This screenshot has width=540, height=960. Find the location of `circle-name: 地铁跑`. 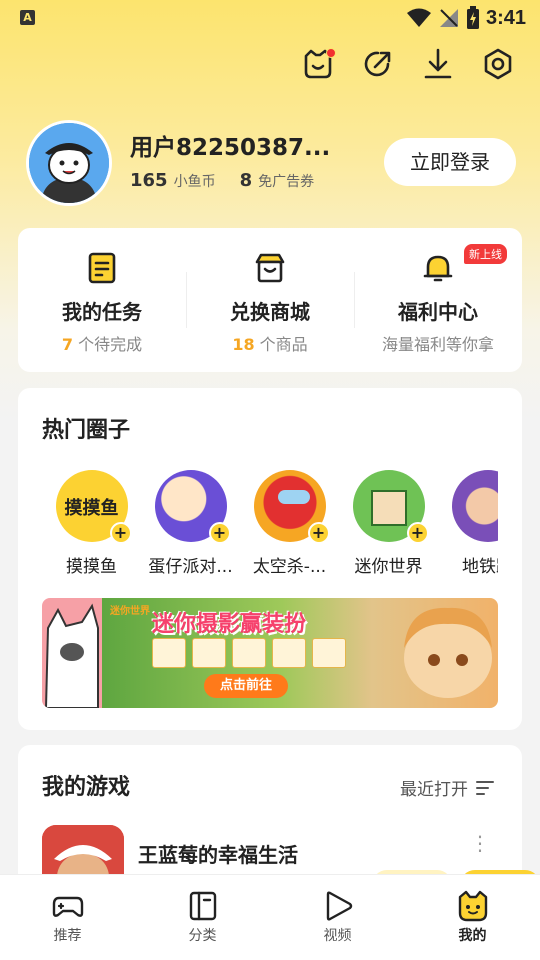

circle-name: 地铁跑 is located at coordinates (480, 567).